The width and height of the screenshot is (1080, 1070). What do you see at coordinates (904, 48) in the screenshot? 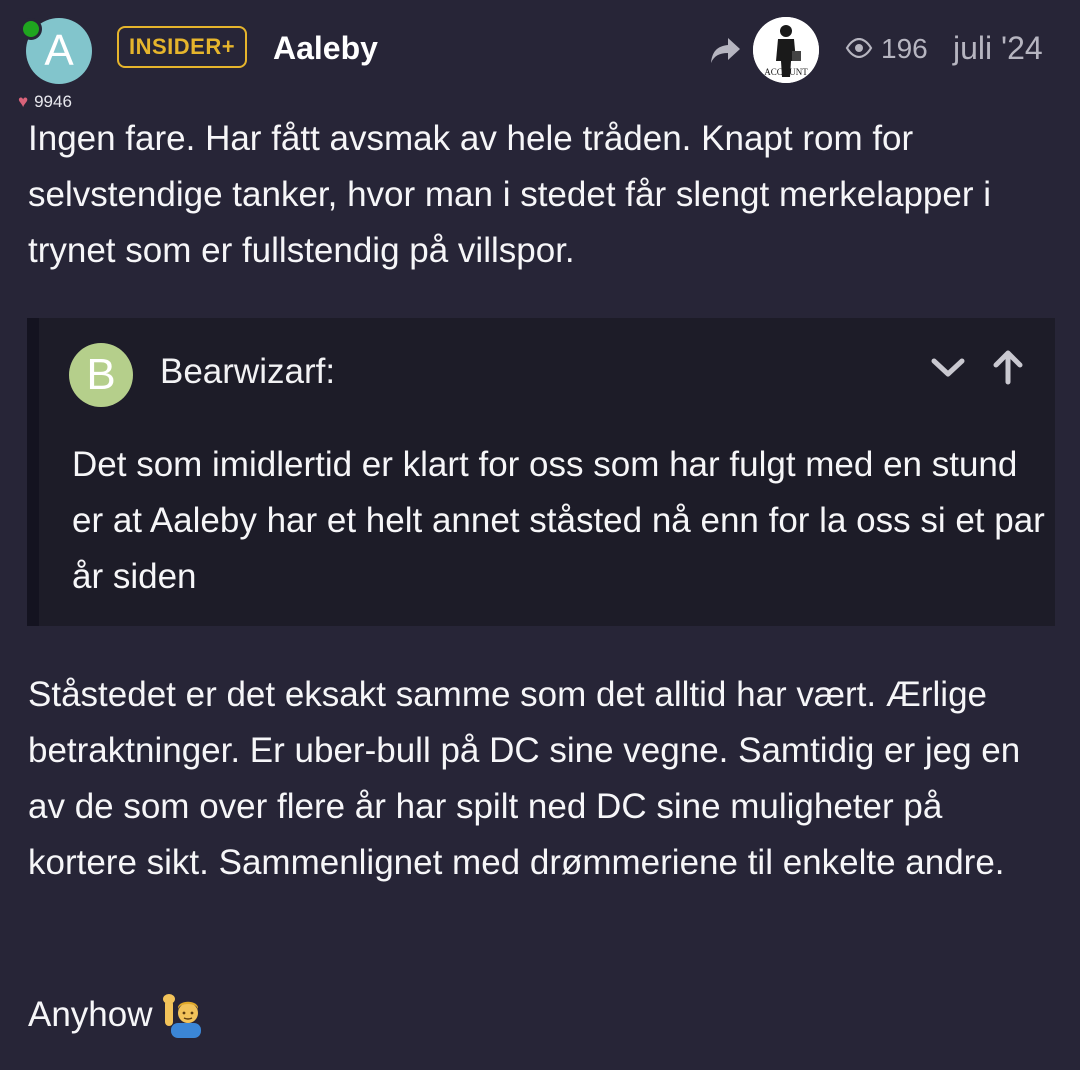
I see `views-count: 196` at bounding box center [904, 48].